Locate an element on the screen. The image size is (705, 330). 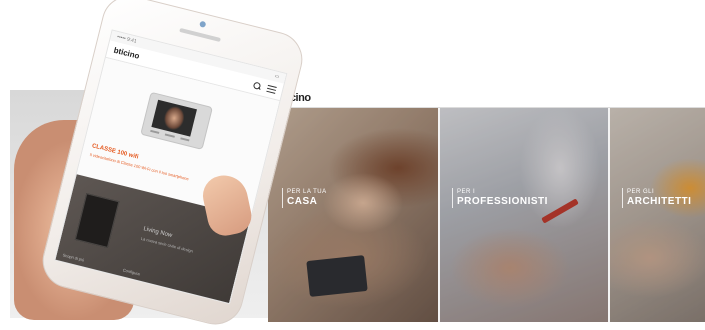
desktop-header: bticino is located at coordinates (486, 98).